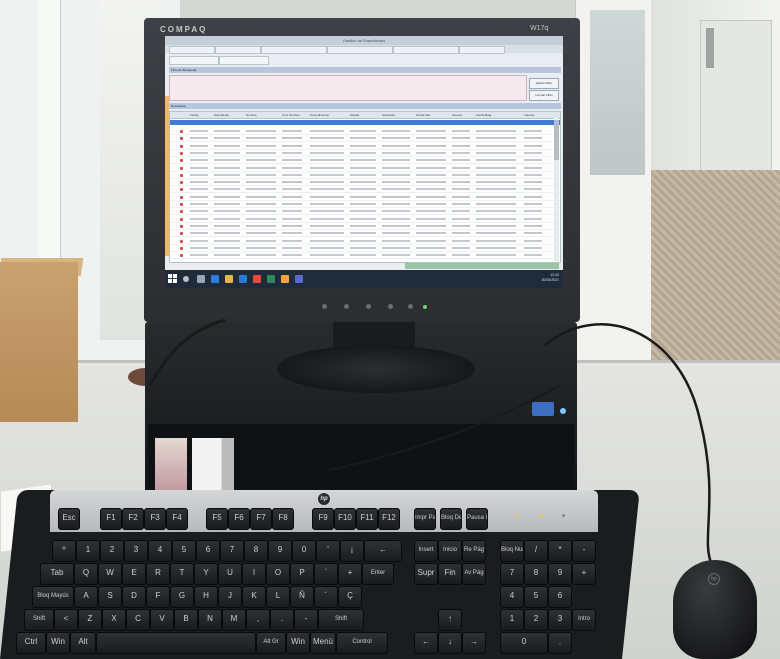 The image size is (780, 659). What do you see at coordinates (352, 551) in the screenshot?
I see `number-key: ¡` at bounding box center [352, 551].